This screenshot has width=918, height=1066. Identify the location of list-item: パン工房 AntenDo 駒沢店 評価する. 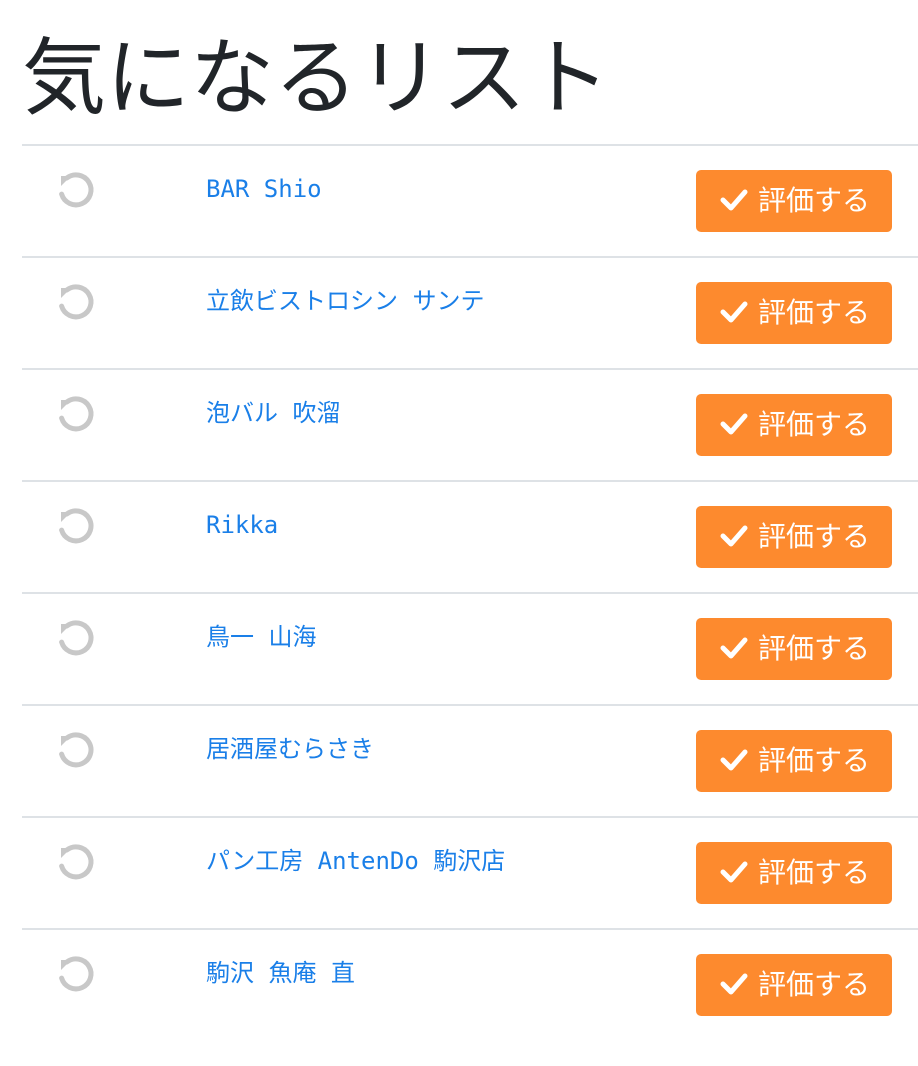
(470, 872).